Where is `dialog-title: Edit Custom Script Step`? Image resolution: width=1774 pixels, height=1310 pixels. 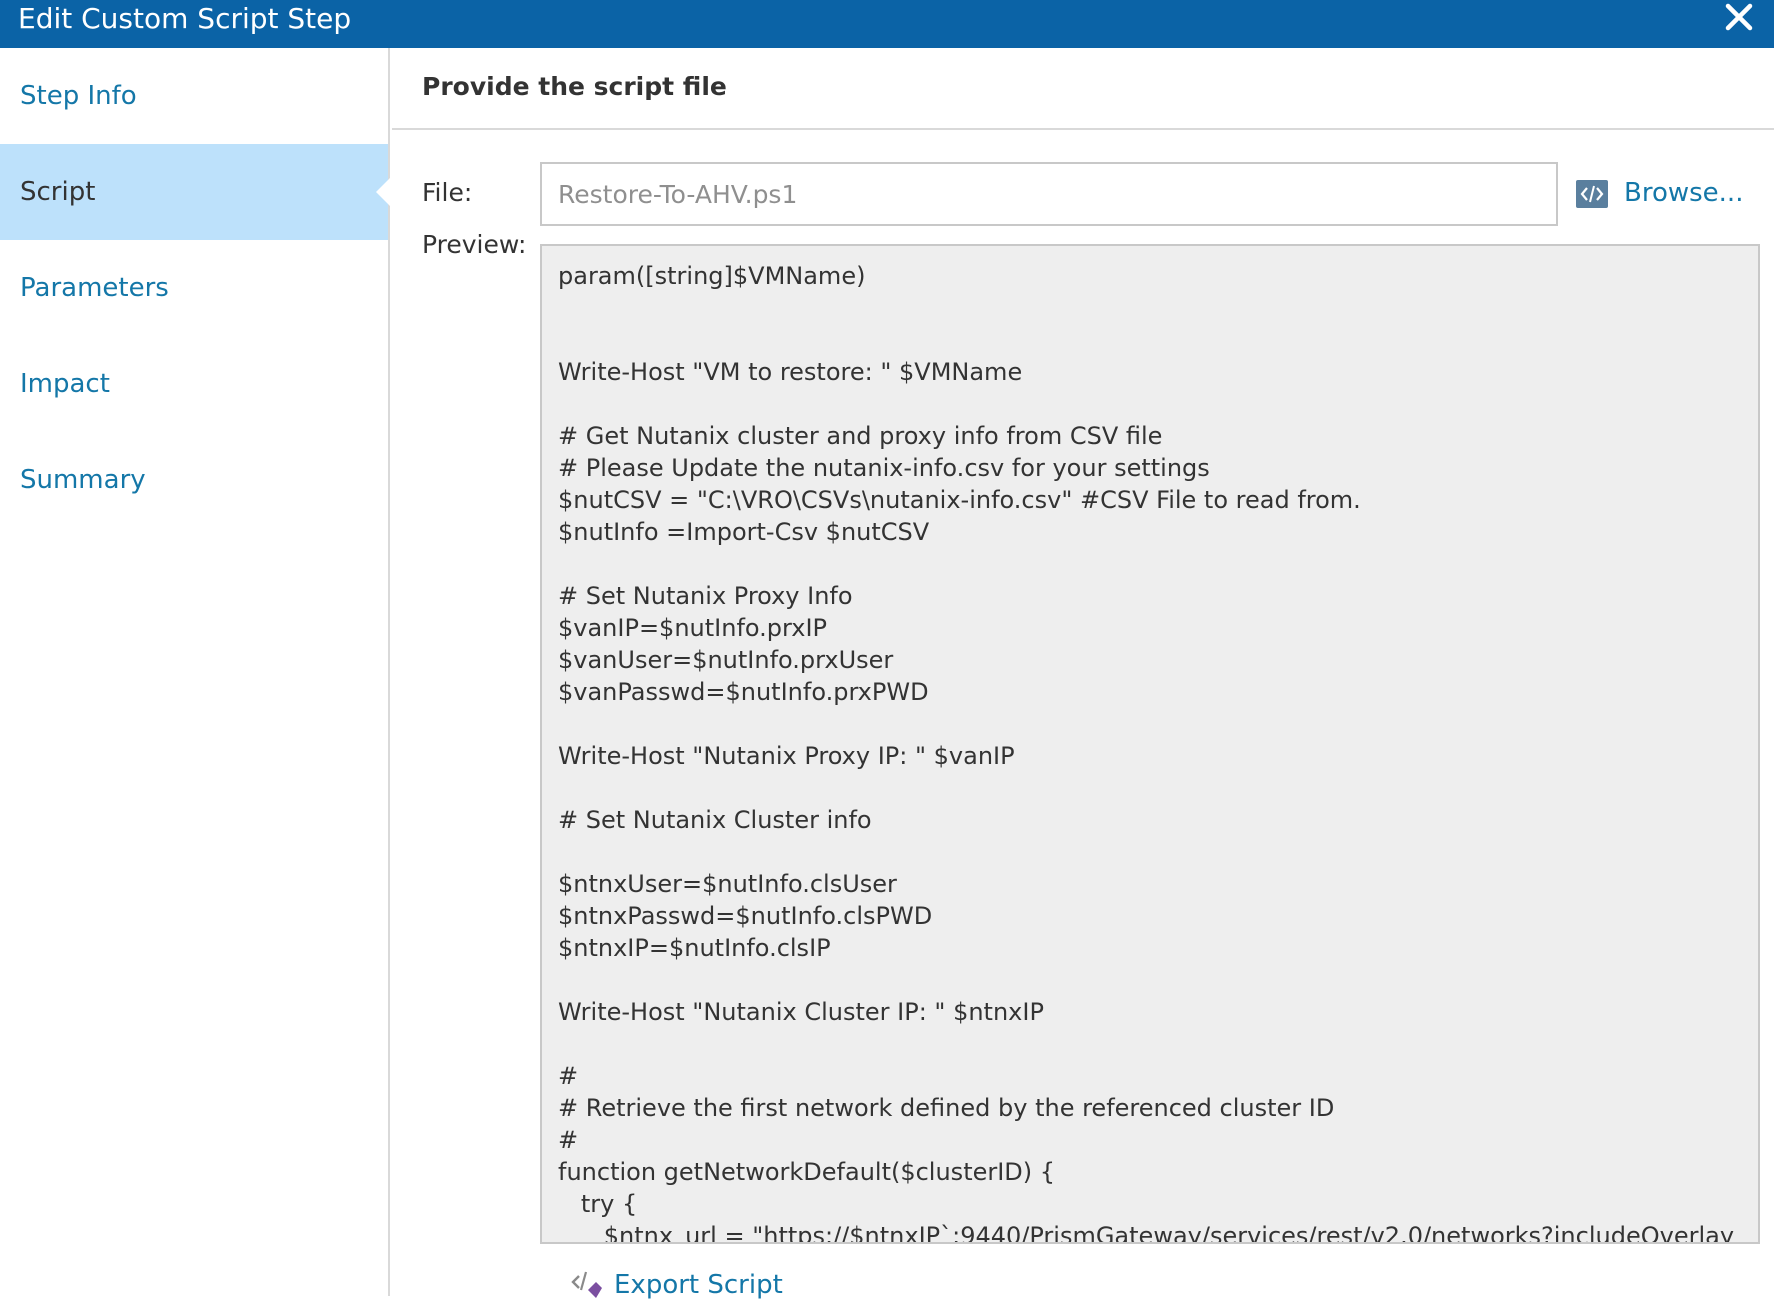
dialog-title: Edit Custom Script Step is located at coordinates (185, 18).